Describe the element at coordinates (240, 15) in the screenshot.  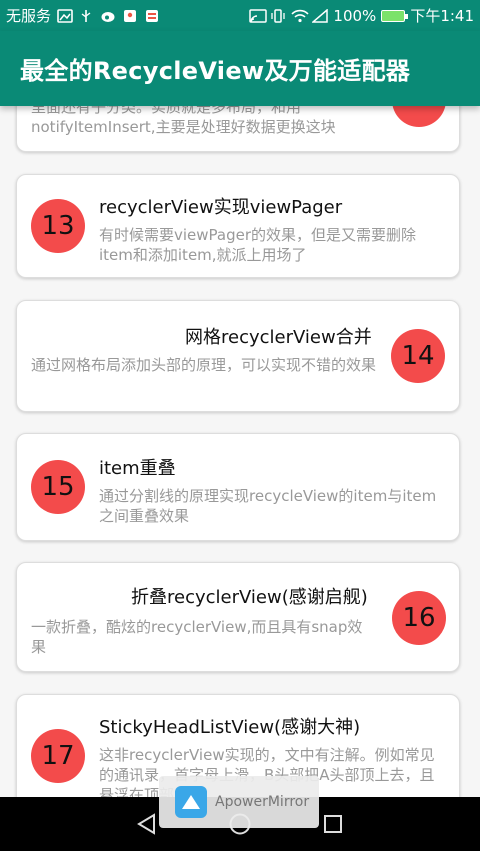
I see `status-bar: 无服务 100% 下午1:41` at that location.